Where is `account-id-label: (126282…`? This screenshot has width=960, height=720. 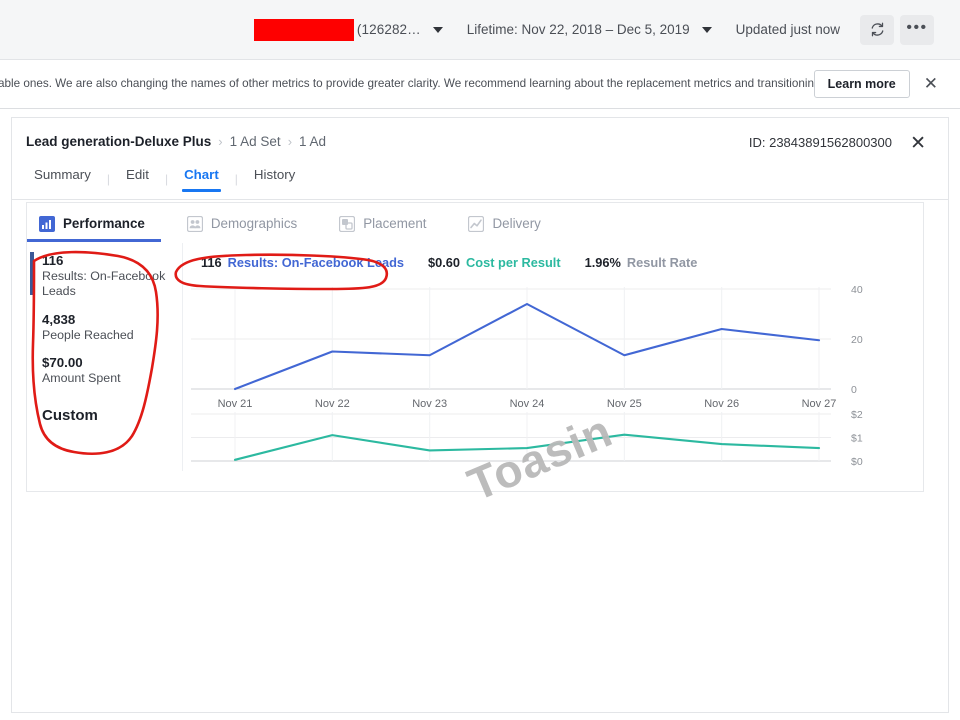
account-id-label: (126282… is located at coordinates (388, 29).